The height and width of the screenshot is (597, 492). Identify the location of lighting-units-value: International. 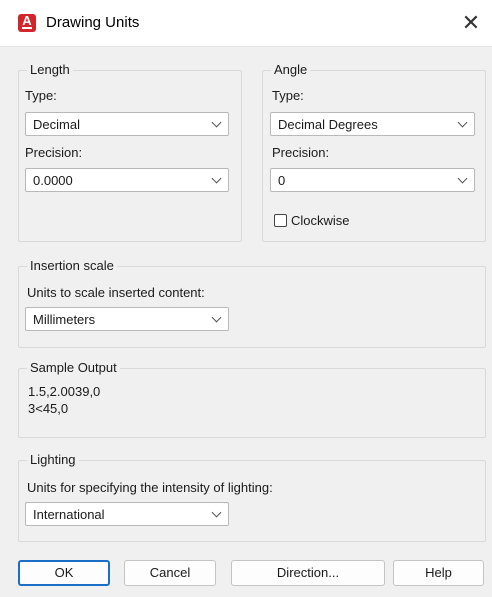
(69, 514).